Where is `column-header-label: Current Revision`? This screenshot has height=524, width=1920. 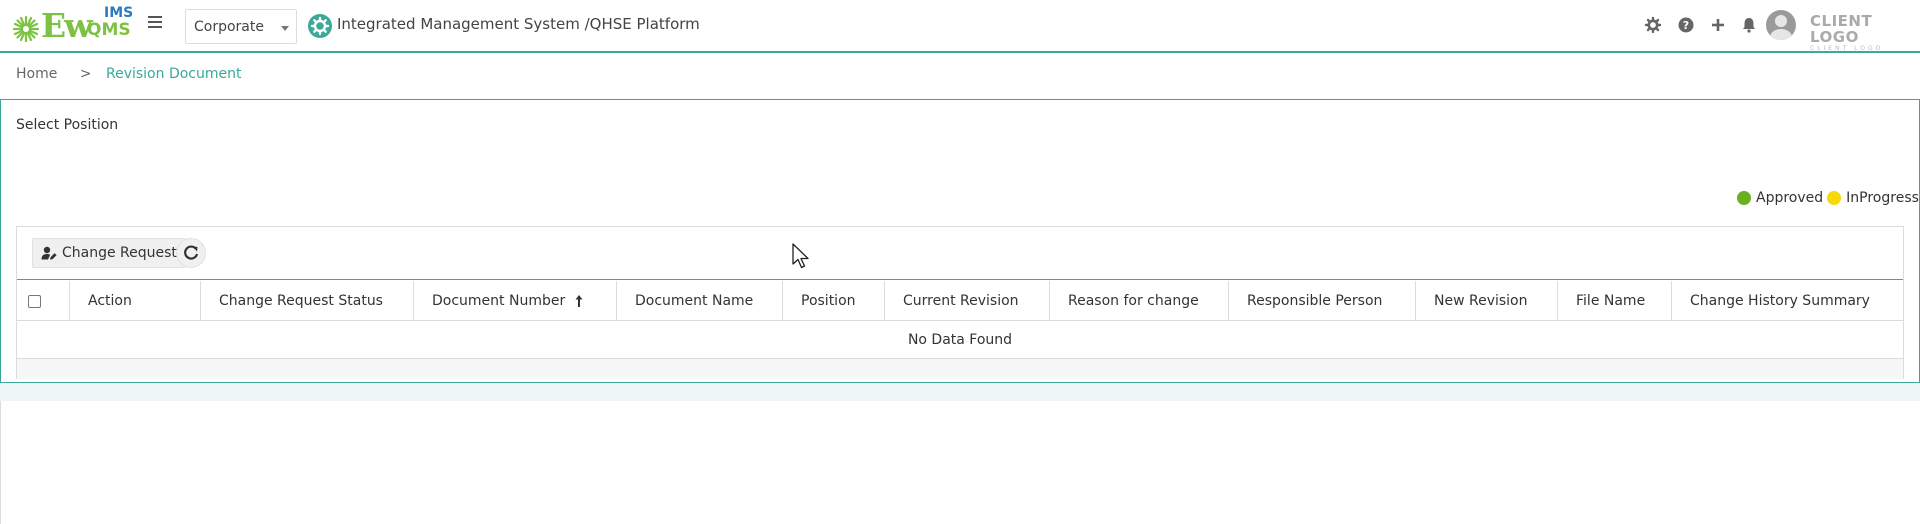 column-header-label: Current Revision is located at coordinates (961, 301).